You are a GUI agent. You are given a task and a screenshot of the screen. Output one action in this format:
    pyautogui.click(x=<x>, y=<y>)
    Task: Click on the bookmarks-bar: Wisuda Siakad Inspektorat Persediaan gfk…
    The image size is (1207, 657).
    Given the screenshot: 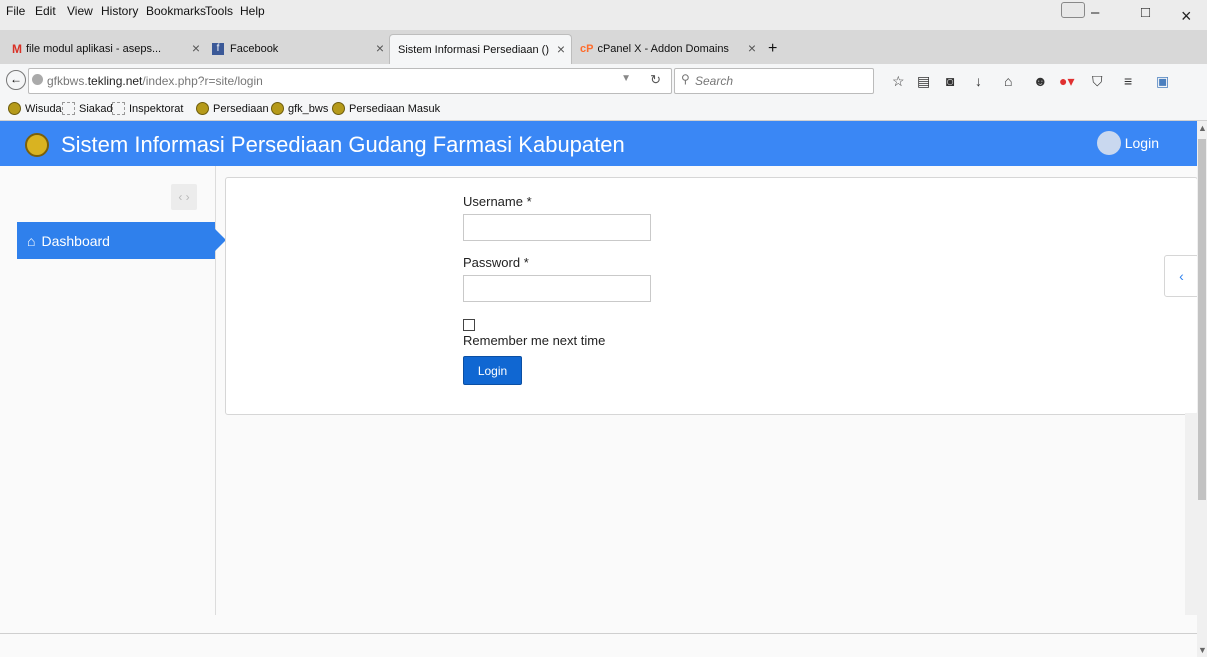 What is the action you would take?
    pyautogui.click(x=603, y=109)
    